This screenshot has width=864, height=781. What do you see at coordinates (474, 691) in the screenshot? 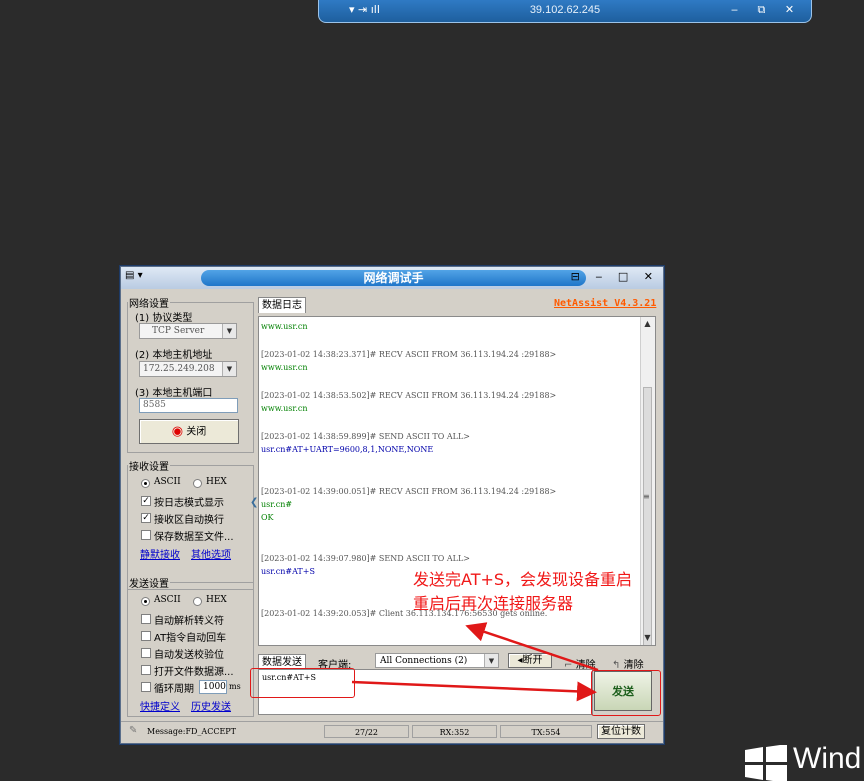
I see `arrow-to-send-button` at bounding box center [474, 691].